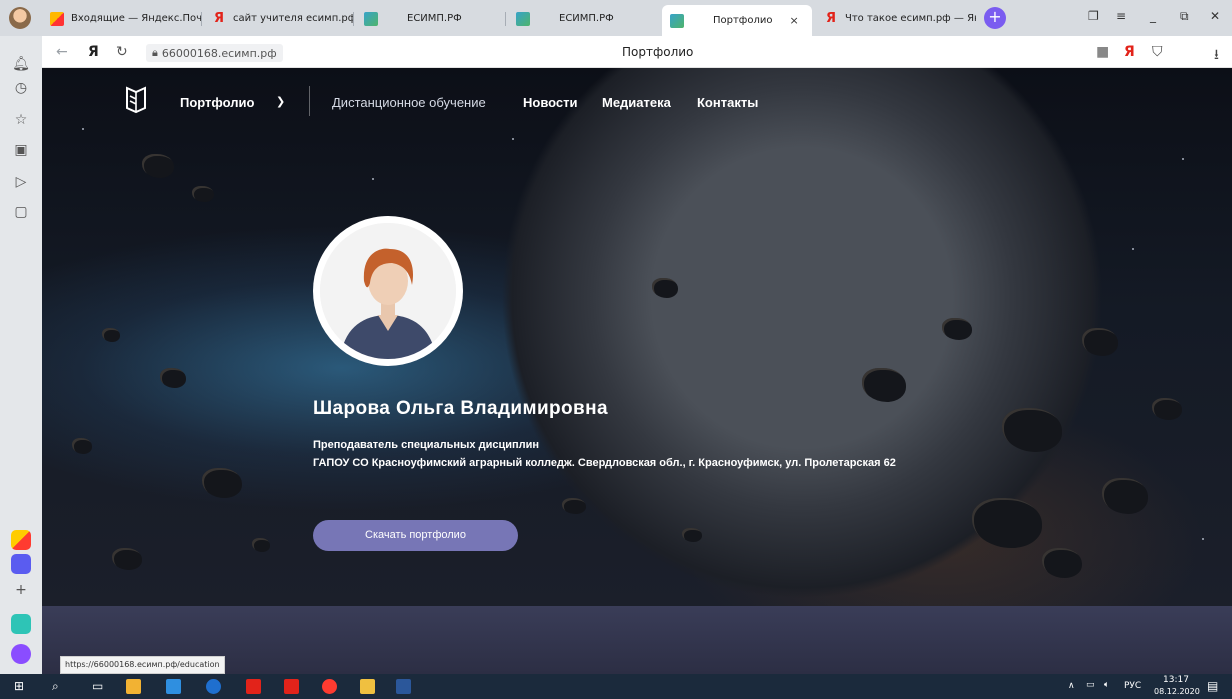  Describe the element at coordinates (93, 52) in the screenshot. I see `yandex-home-icon: Я` at that location.